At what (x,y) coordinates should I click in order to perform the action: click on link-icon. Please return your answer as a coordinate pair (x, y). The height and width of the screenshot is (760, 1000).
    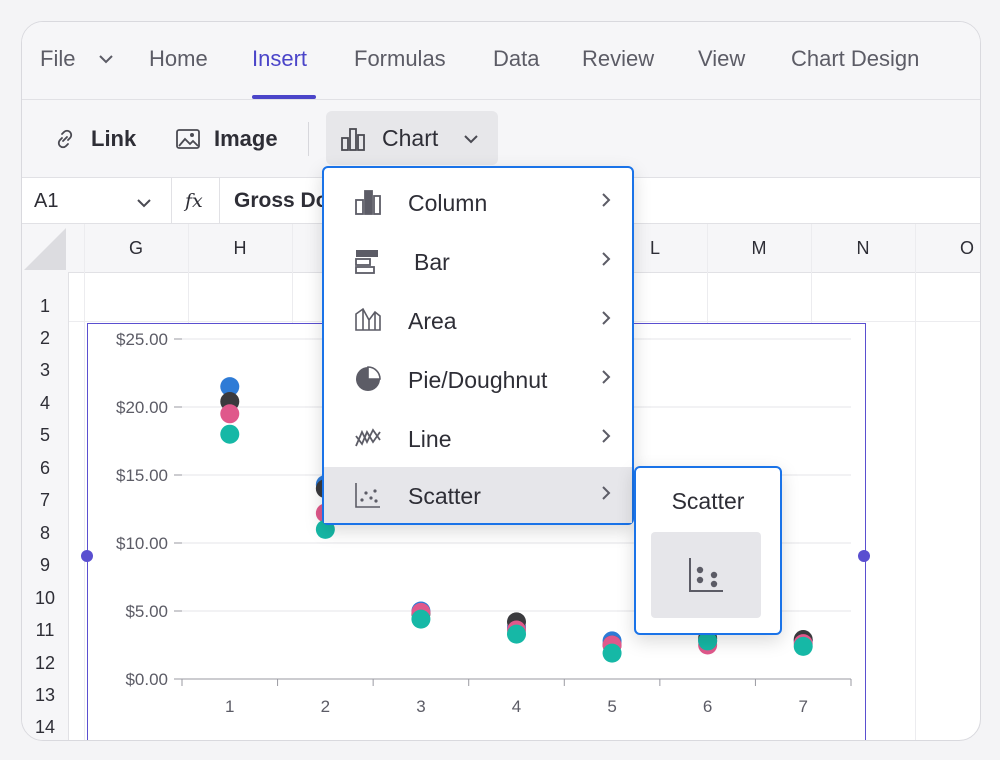
    Looking at the image, I should click on (65, 141).